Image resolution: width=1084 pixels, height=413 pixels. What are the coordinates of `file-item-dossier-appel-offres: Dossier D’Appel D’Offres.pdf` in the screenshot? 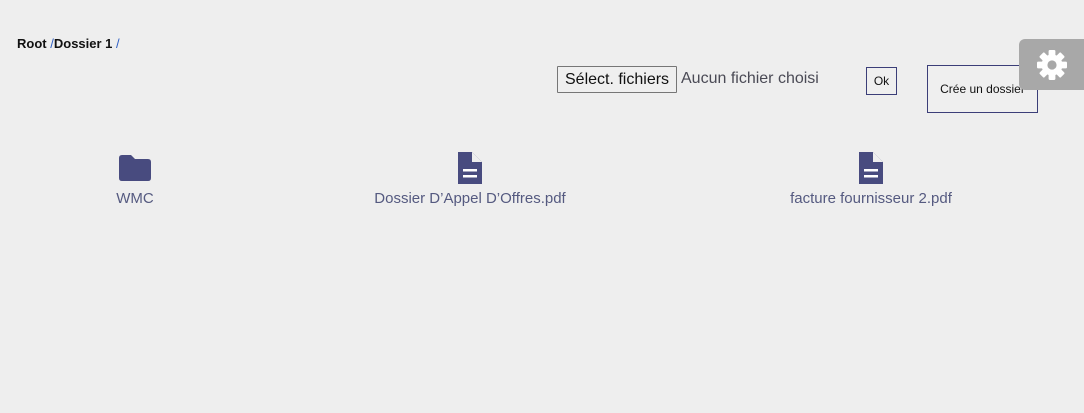 It's located at (470, 178).